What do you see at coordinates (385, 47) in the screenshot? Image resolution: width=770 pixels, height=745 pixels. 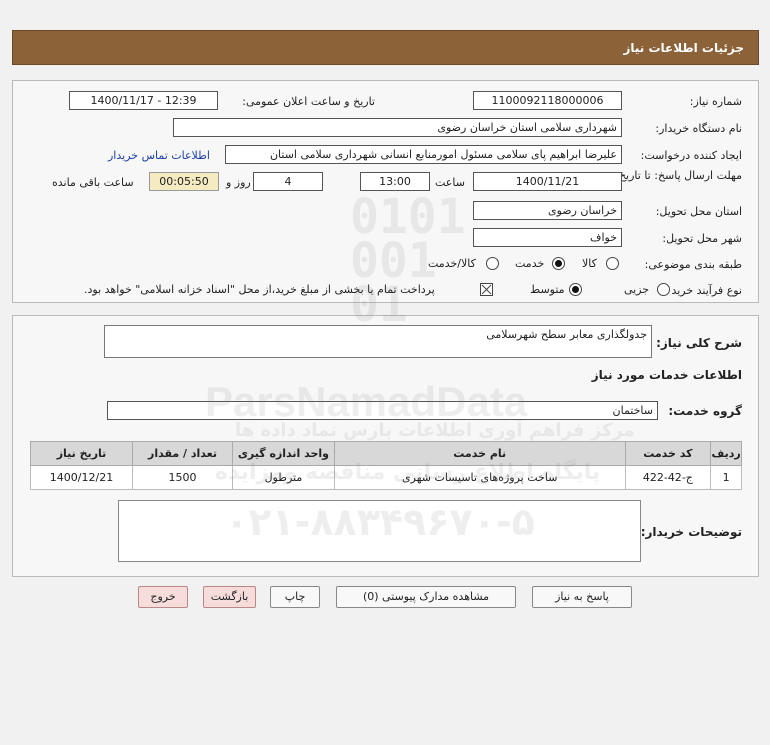 I see `page-title: جزئیات اطلاعات نیاز` at bounding box center [385, 47].